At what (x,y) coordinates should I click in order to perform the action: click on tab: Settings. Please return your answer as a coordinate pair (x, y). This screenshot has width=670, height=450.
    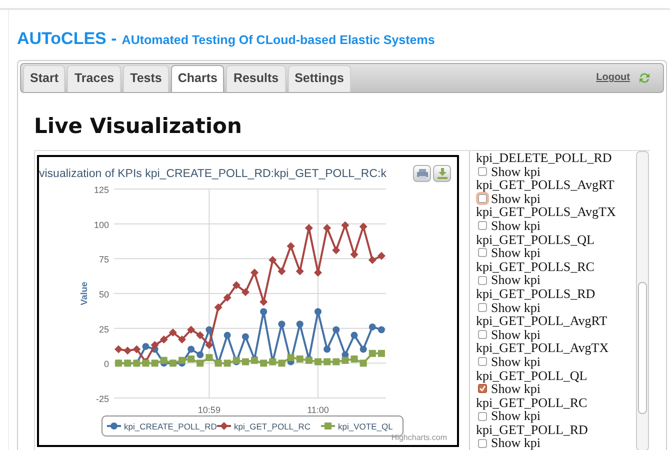
    Looking at the image, I should click on (319, 78).